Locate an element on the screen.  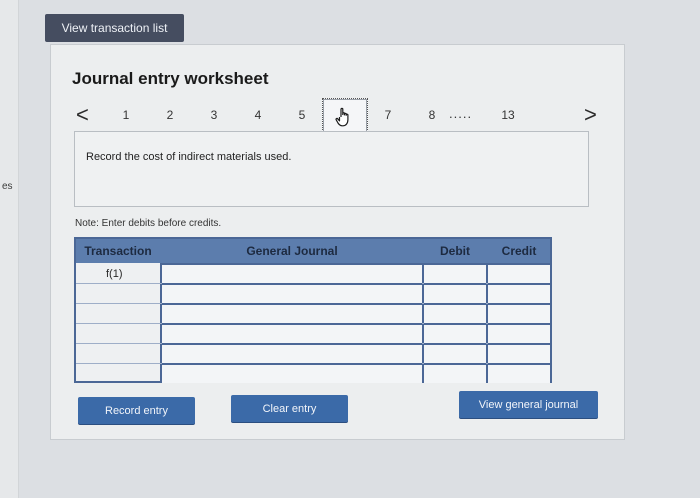
header-transaction: Transaction is located at coordinates (118, 251).